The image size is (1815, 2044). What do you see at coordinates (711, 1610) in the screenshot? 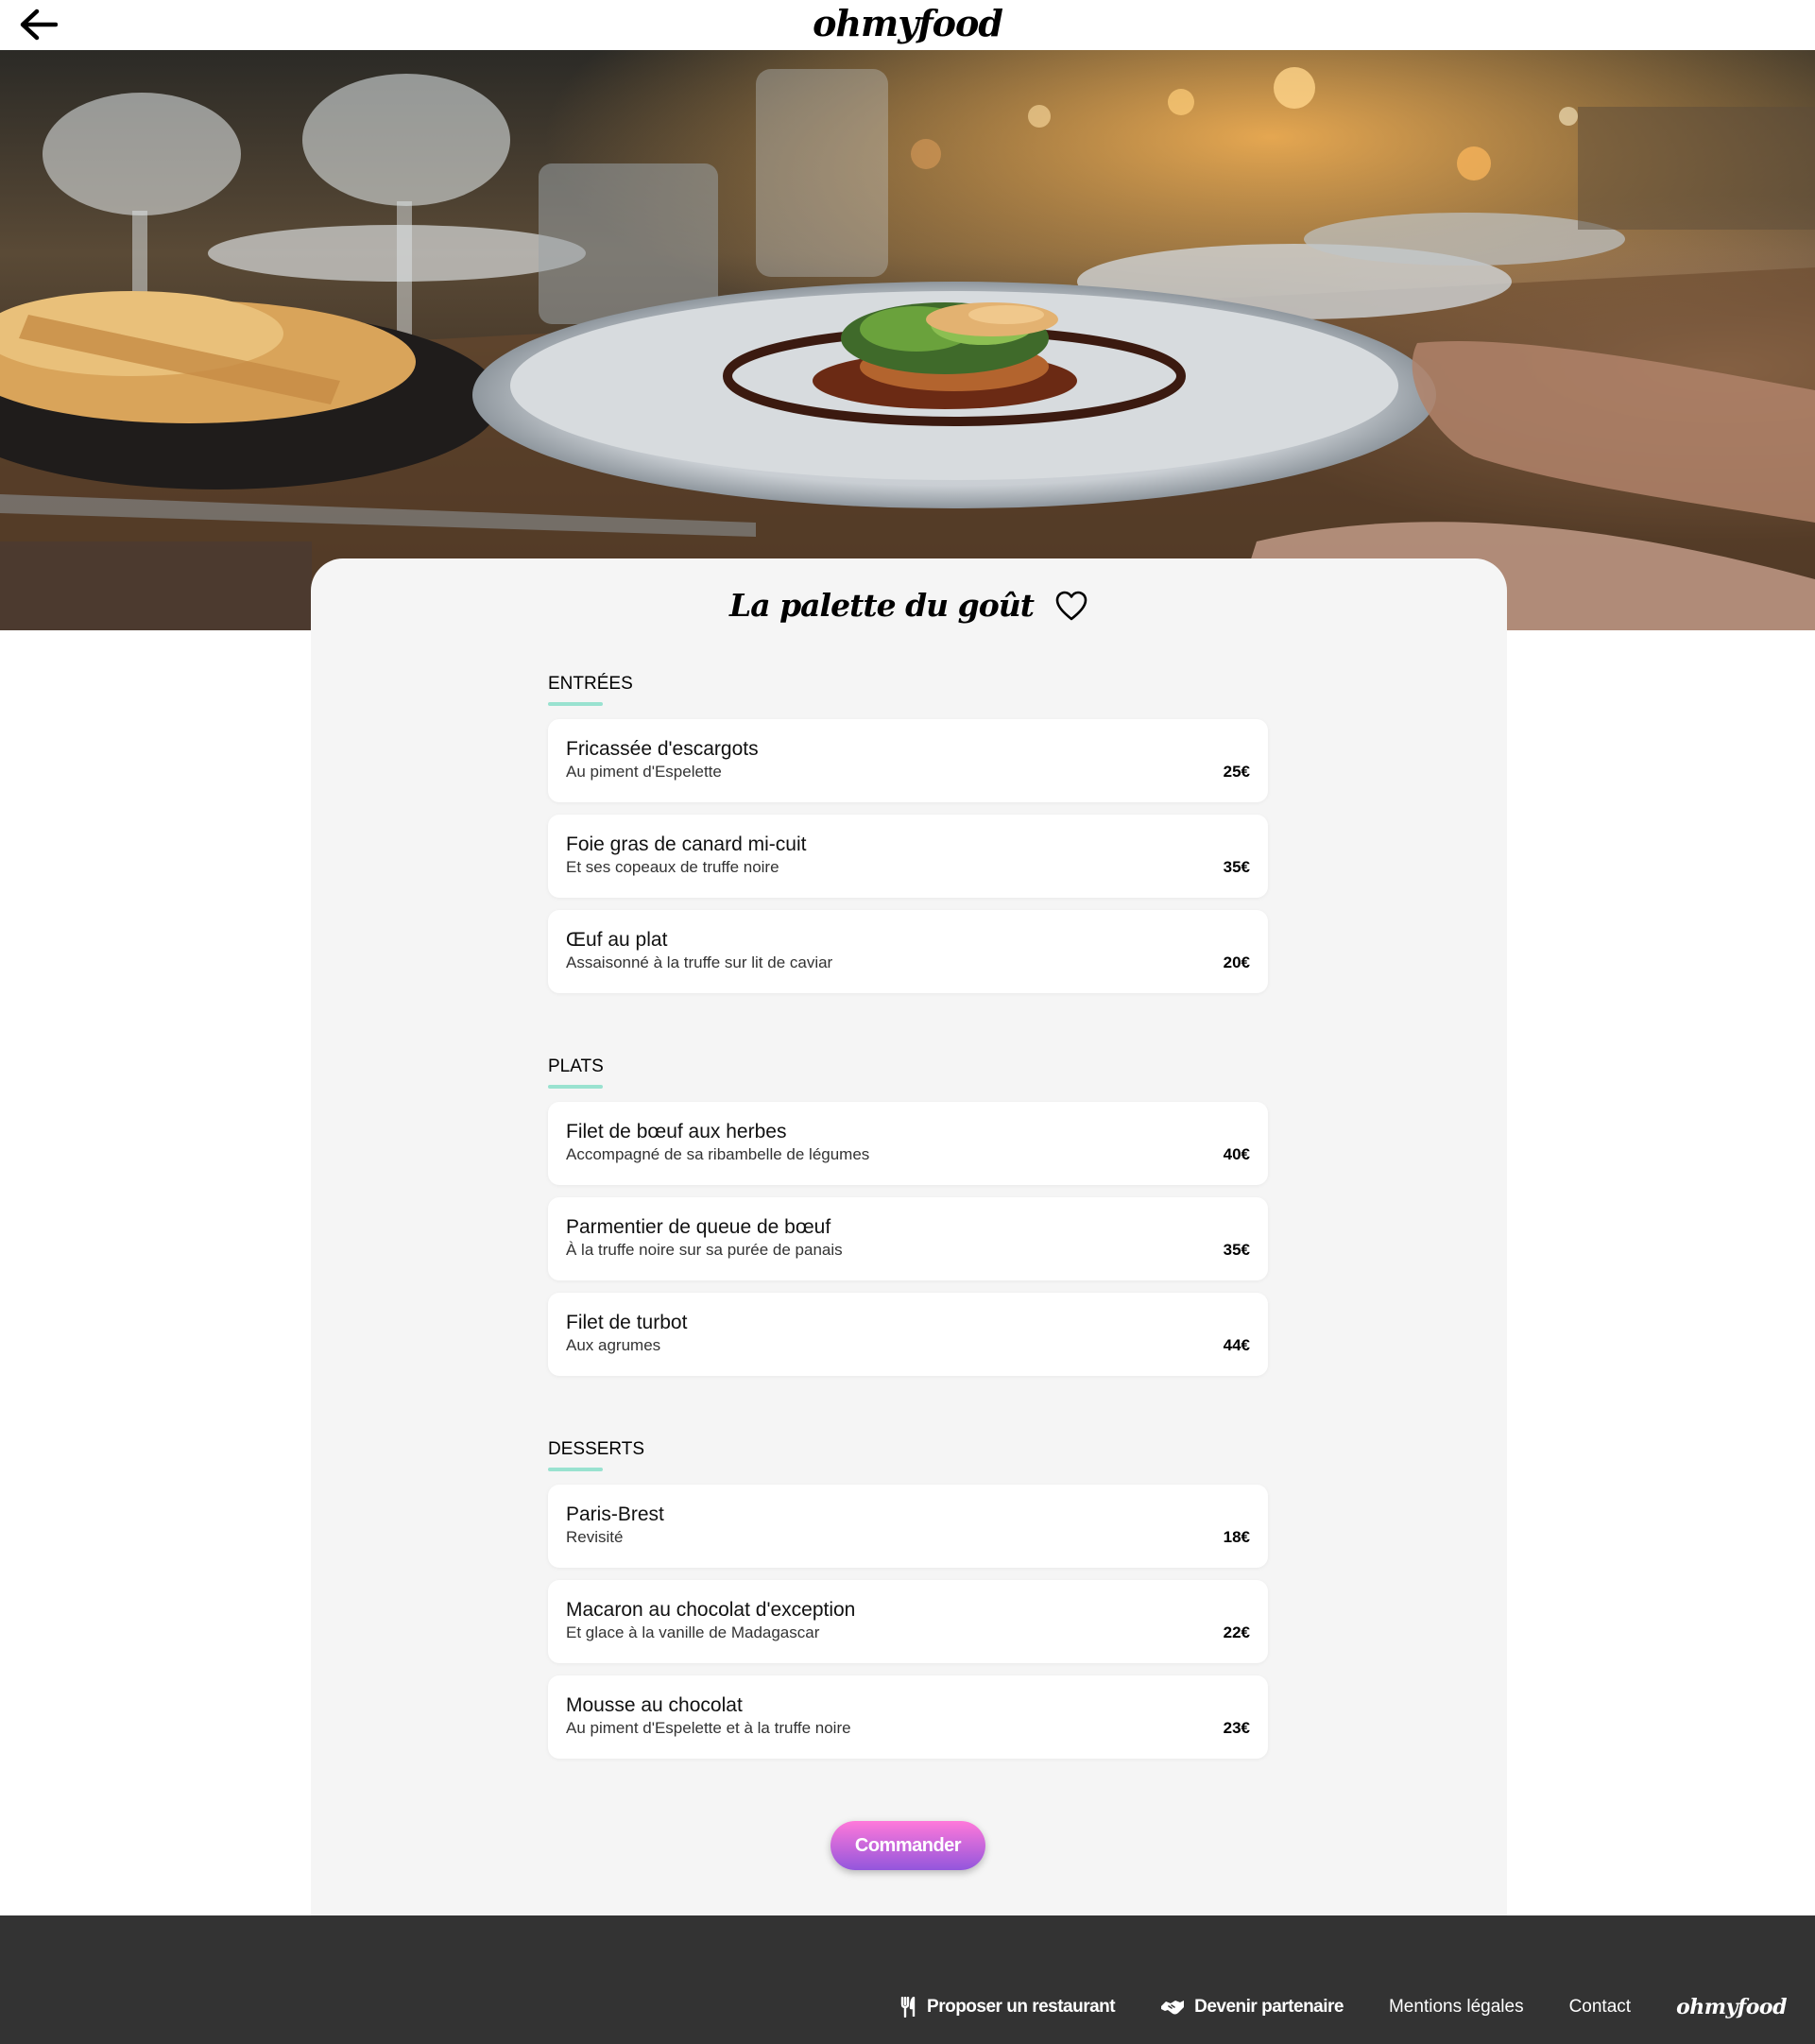
I see `item-name: Macaron au chocolat d'exception` at bounding box center [711, 1610].